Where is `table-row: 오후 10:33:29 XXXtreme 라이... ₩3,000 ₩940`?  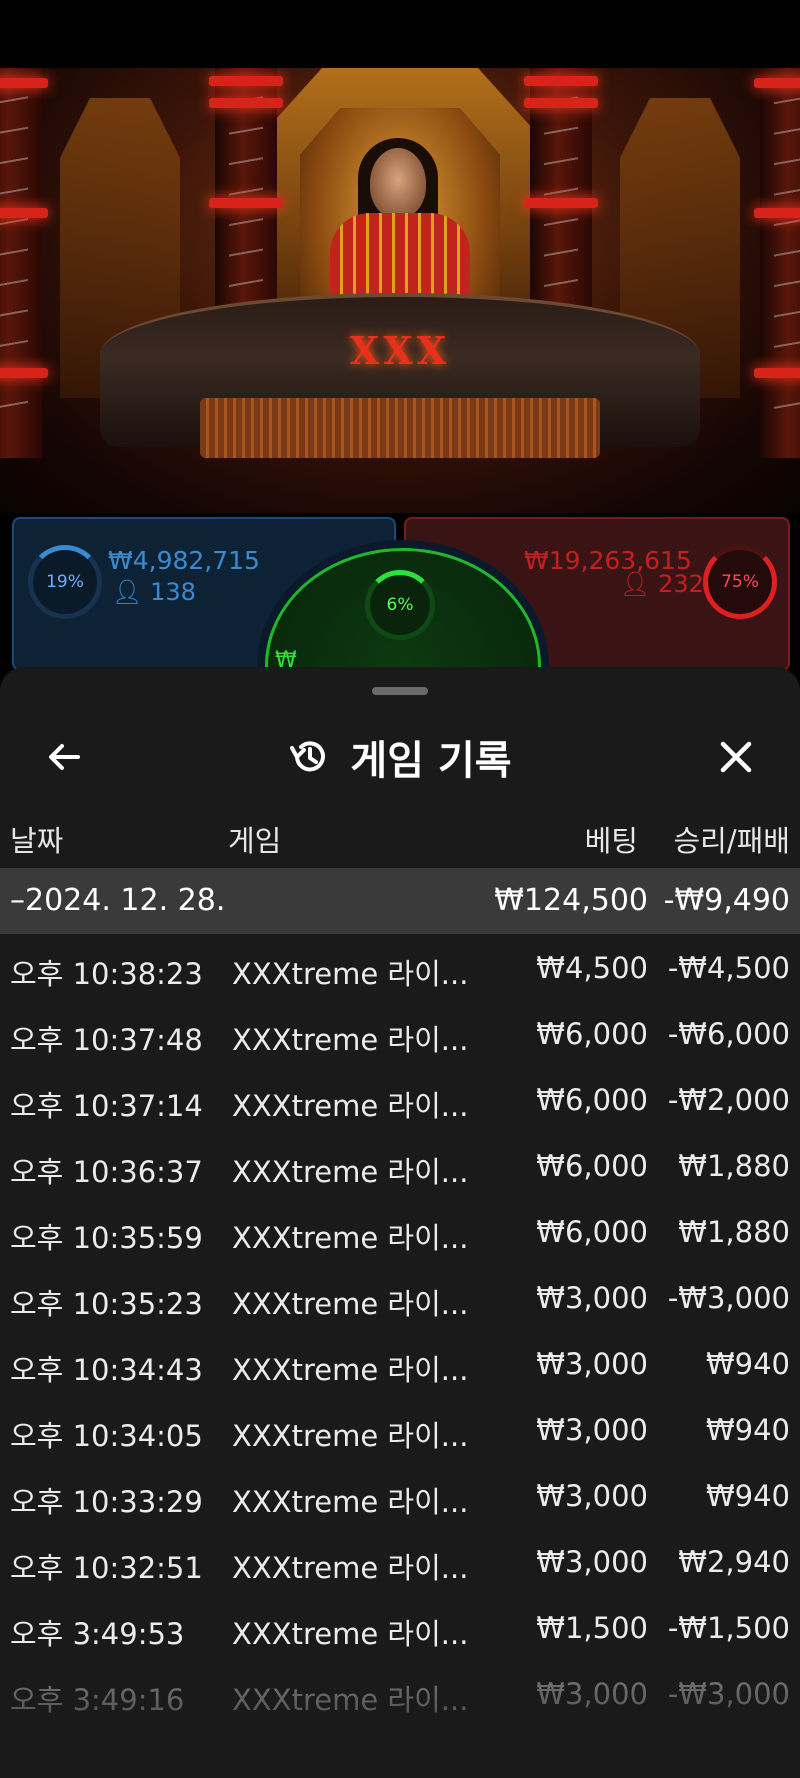 table-row: 오후 10:33:29 XXXtreme 라이... ₩3,000 ₩940 is located at coordinates (400, 1495).